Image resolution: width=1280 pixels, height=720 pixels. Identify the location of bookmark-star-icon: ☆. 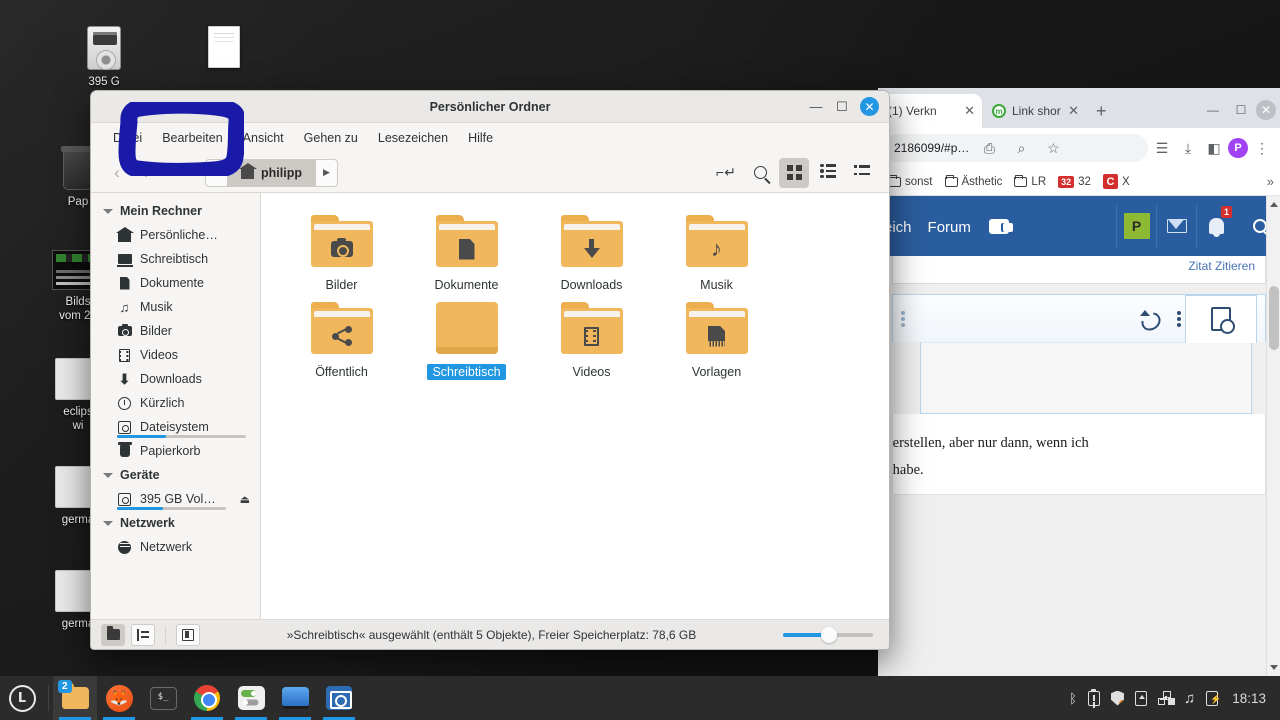
(1053, 148).